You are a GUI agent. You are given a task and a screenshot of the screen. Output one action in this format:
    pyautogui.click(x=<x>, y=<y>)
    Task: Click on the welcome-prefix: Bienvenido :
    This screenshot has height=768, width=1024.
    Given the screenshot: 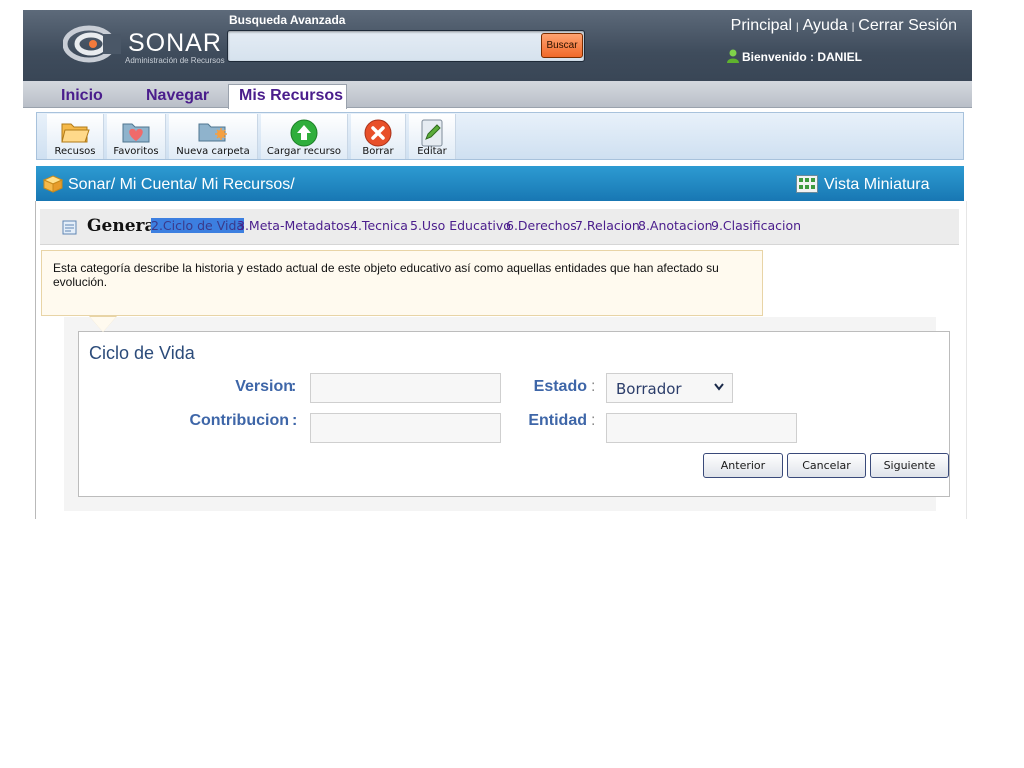 What is the action you would take?
    pyautogui.click(x=780, y=57)
    